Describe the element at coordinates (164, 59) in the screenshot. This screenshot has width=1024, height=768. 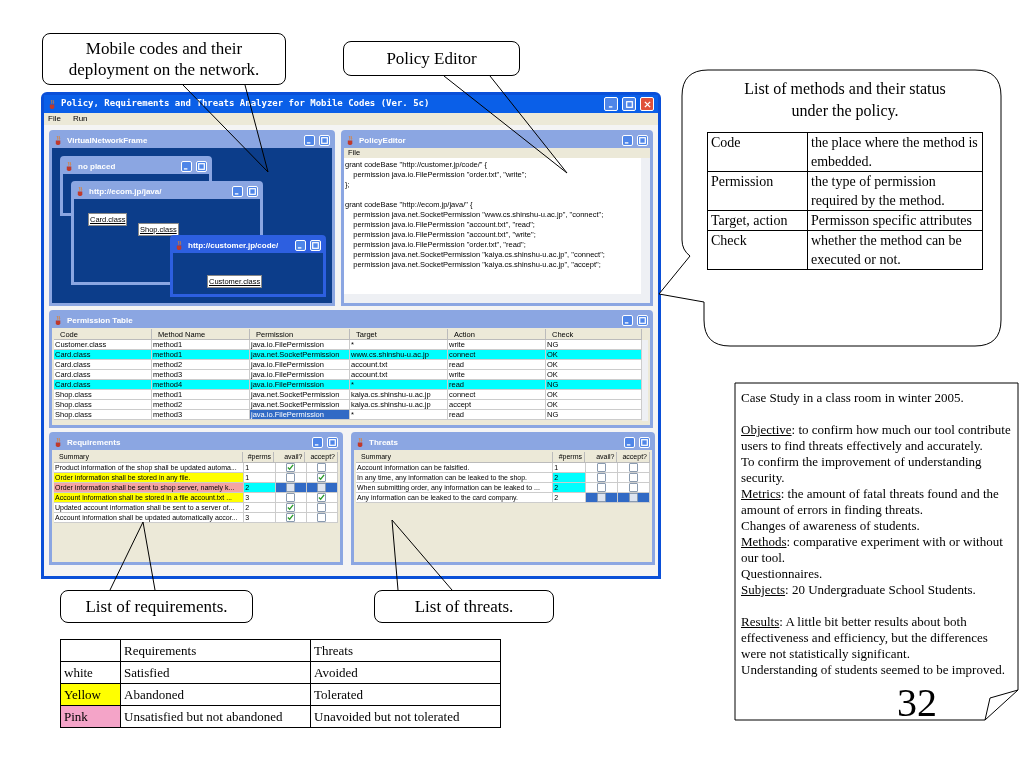
I see `callout: Mobile codes and their deployment on the network.` at that location.